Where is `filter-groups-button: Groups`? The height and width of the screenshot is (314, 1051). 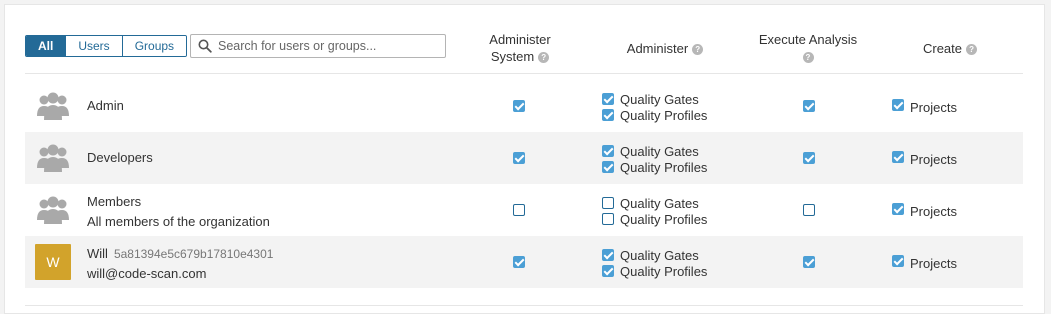 filter-groups-button: Groups is located at coordinates (154, 46).